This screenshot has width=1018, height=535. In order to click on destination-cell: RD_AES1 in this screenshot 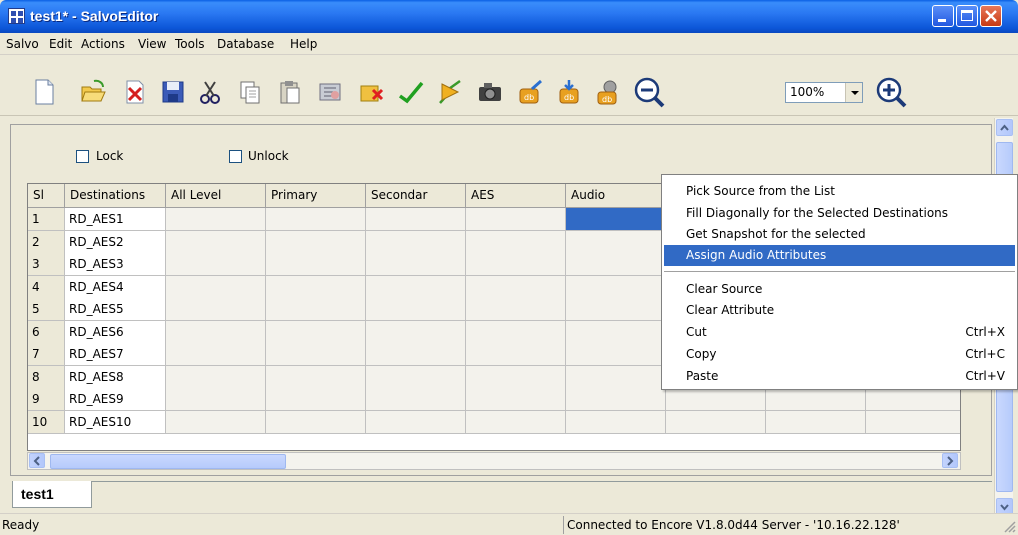, I will do `click(115, 219)`.